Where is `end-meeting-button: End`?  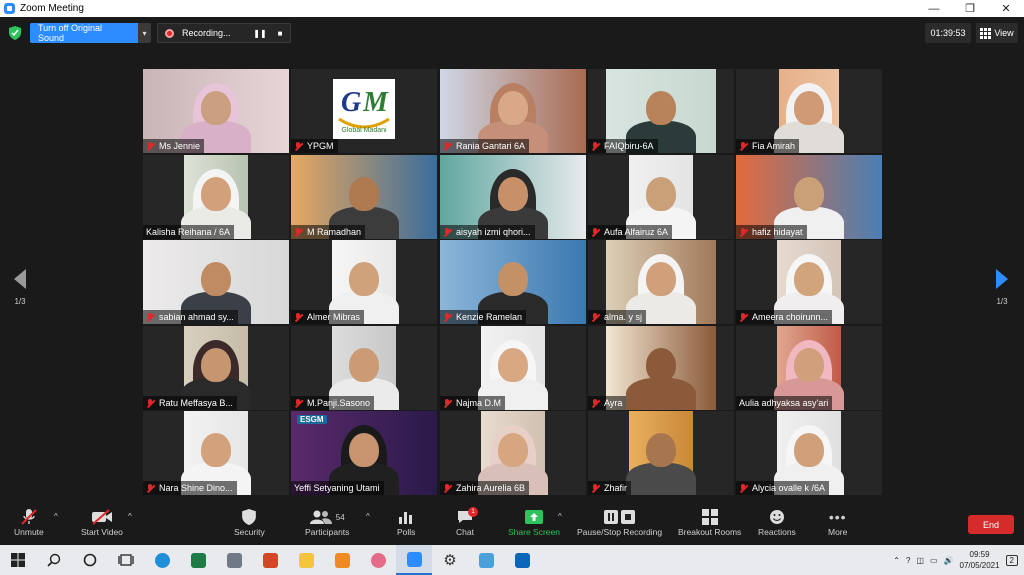 end-meeting-button: End is located at coordinates (991, 524).